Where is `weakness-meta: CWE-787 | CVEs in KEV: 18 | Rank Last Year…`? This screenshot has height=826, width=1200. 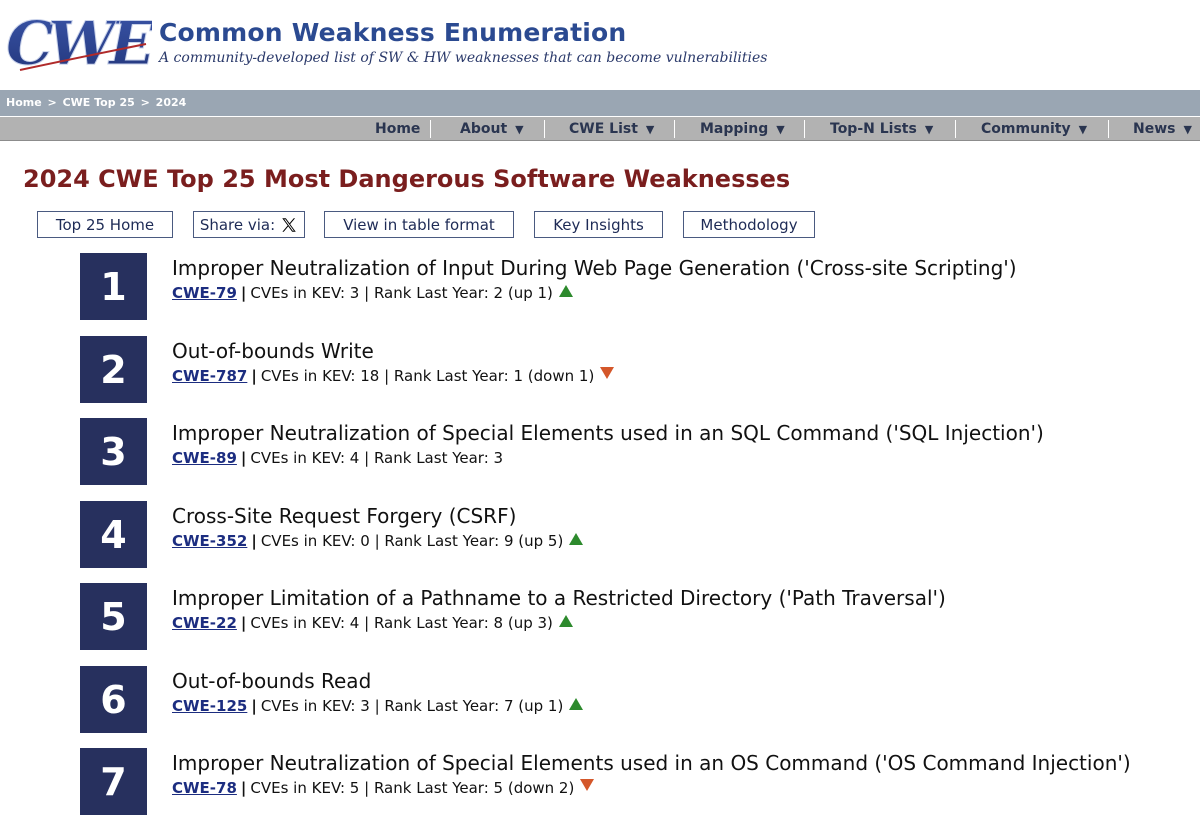 weakness-meta: CWE-787 | CVEs in KEV: 18 | Rank Last Year… is located at coordinates (393, 376).